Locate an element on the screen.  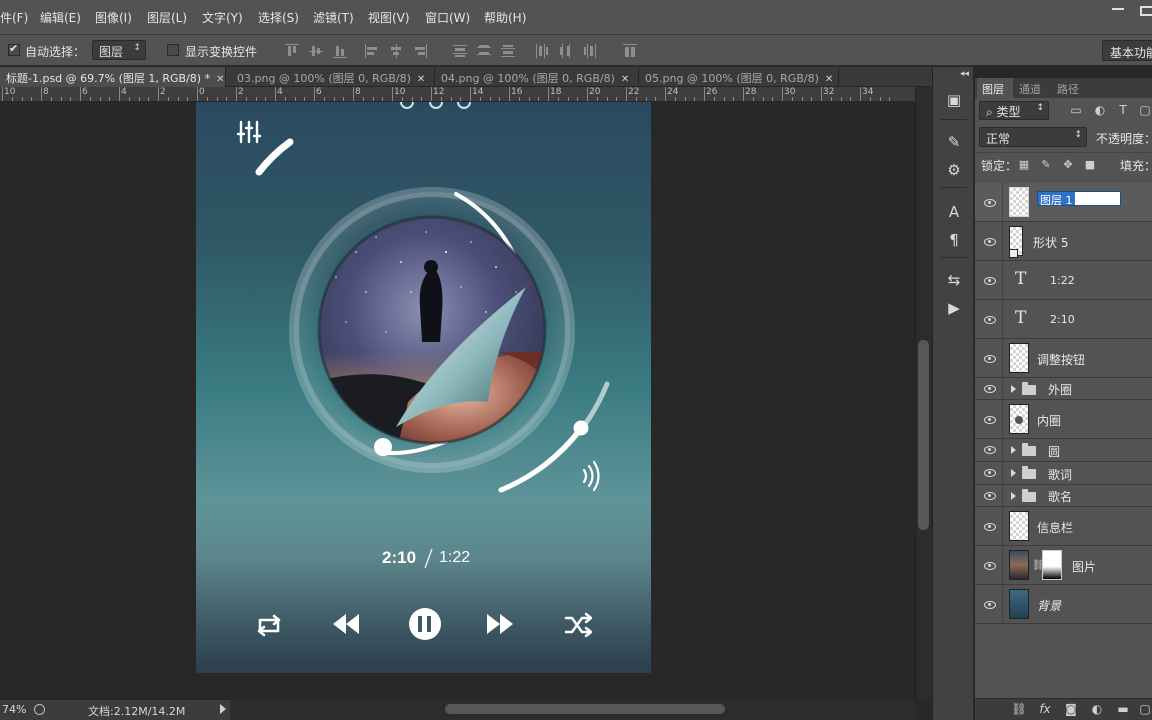
menu-window: 窗口(W) is located at coordinates (447, 17).